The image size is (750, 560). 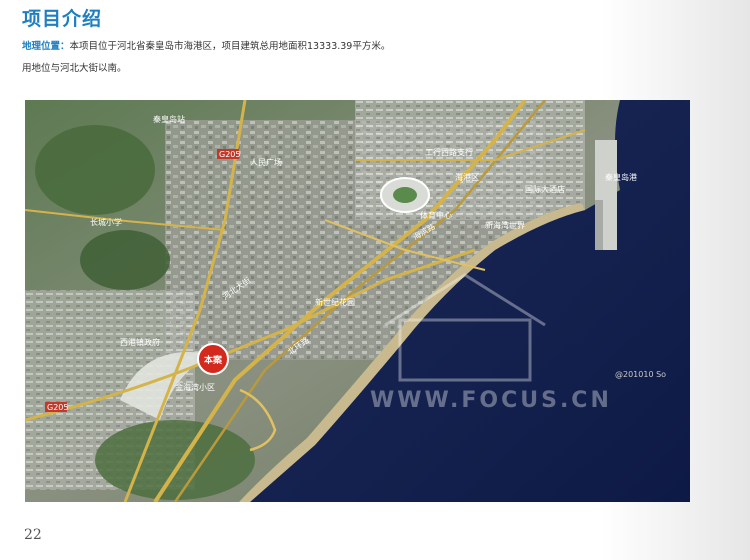 I want to click on project-site-marker: 本案, so click(x=213, y=359).